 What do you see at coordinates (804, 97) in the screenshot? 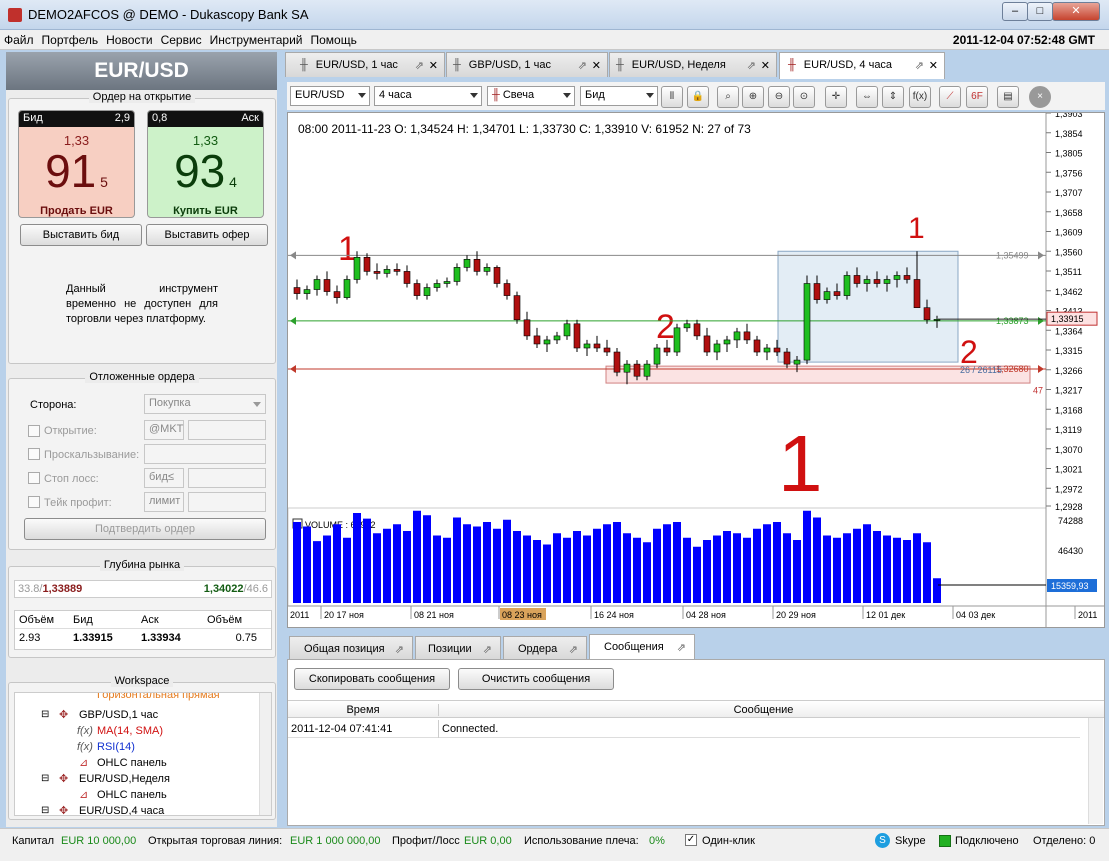
I see `zoom-reset-icon: ⊙` at bounding box center [804, 97].